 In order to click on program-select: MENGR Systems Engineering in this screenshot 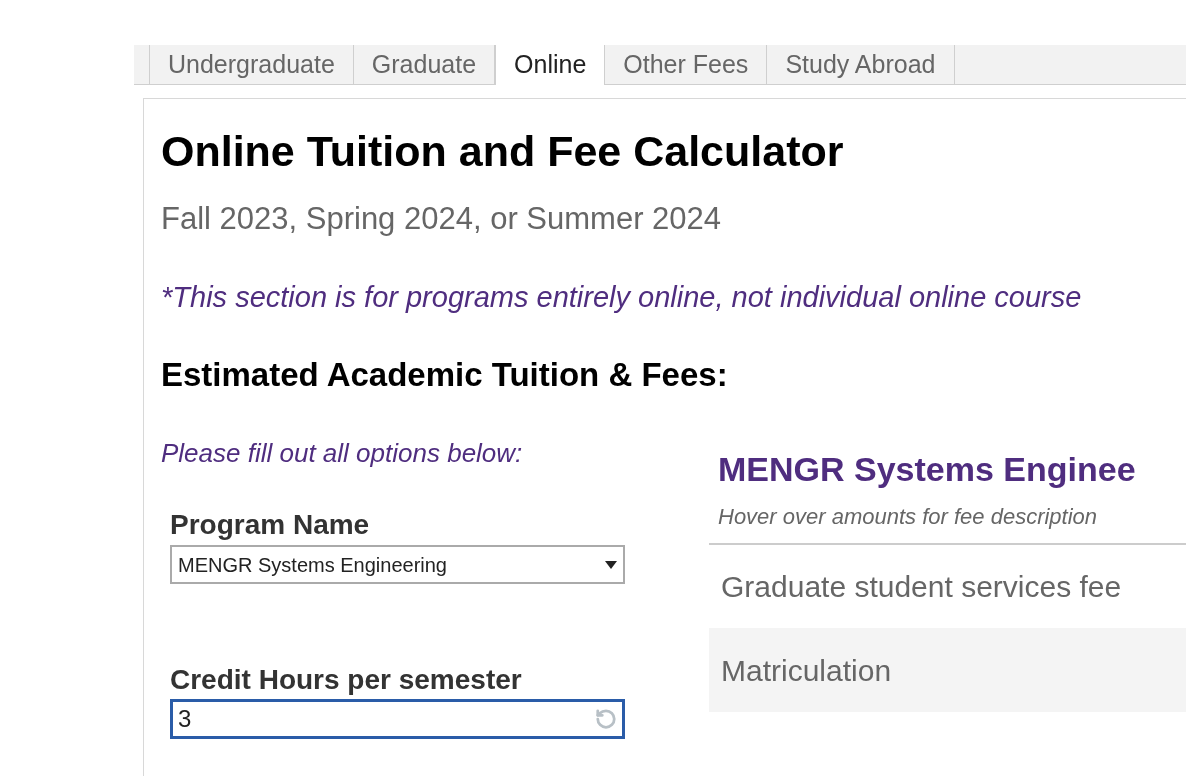, I will do `click(397, 564)`.